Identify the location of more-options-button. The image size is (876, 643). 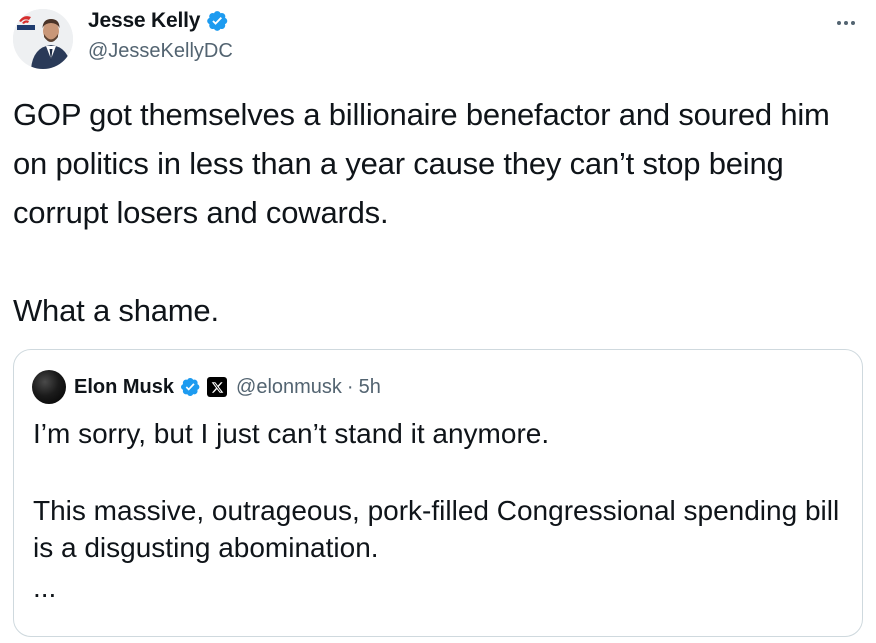
(846, 23).